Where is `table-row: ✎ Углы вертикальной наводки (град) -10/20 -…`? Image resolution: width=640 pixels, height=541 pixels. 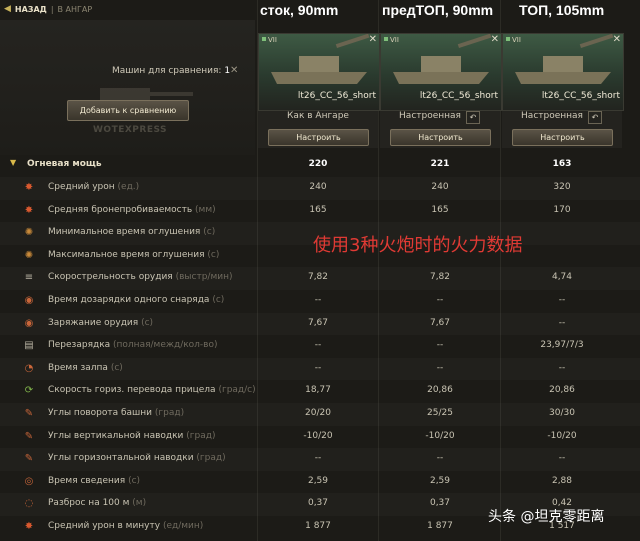 table-row: ✎ Углы вертикальной наводки (град) -10/20 -… is located at coordinates (320, 437).